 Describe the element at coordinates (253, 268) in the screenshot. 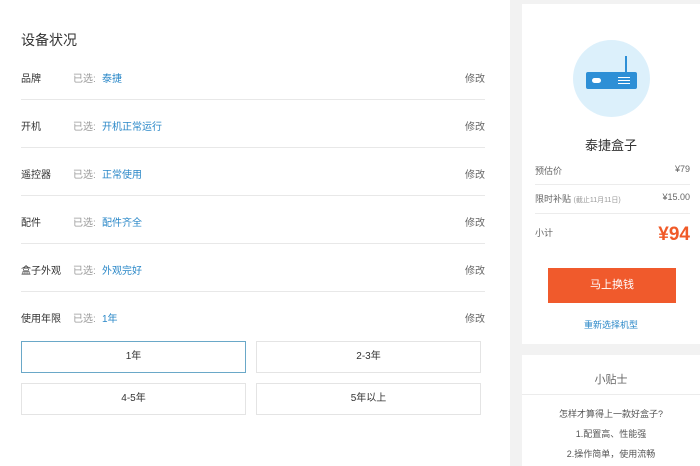

I see `status-row-appearance: 盒子外观 已选: 外观完好 修改` at that location.